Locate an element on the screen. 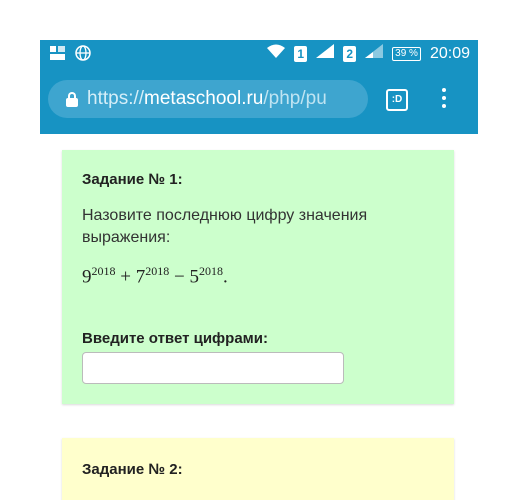 This screenshot has height=500, width=515. url-scheme: https:// is located at coordinates (116, 98).